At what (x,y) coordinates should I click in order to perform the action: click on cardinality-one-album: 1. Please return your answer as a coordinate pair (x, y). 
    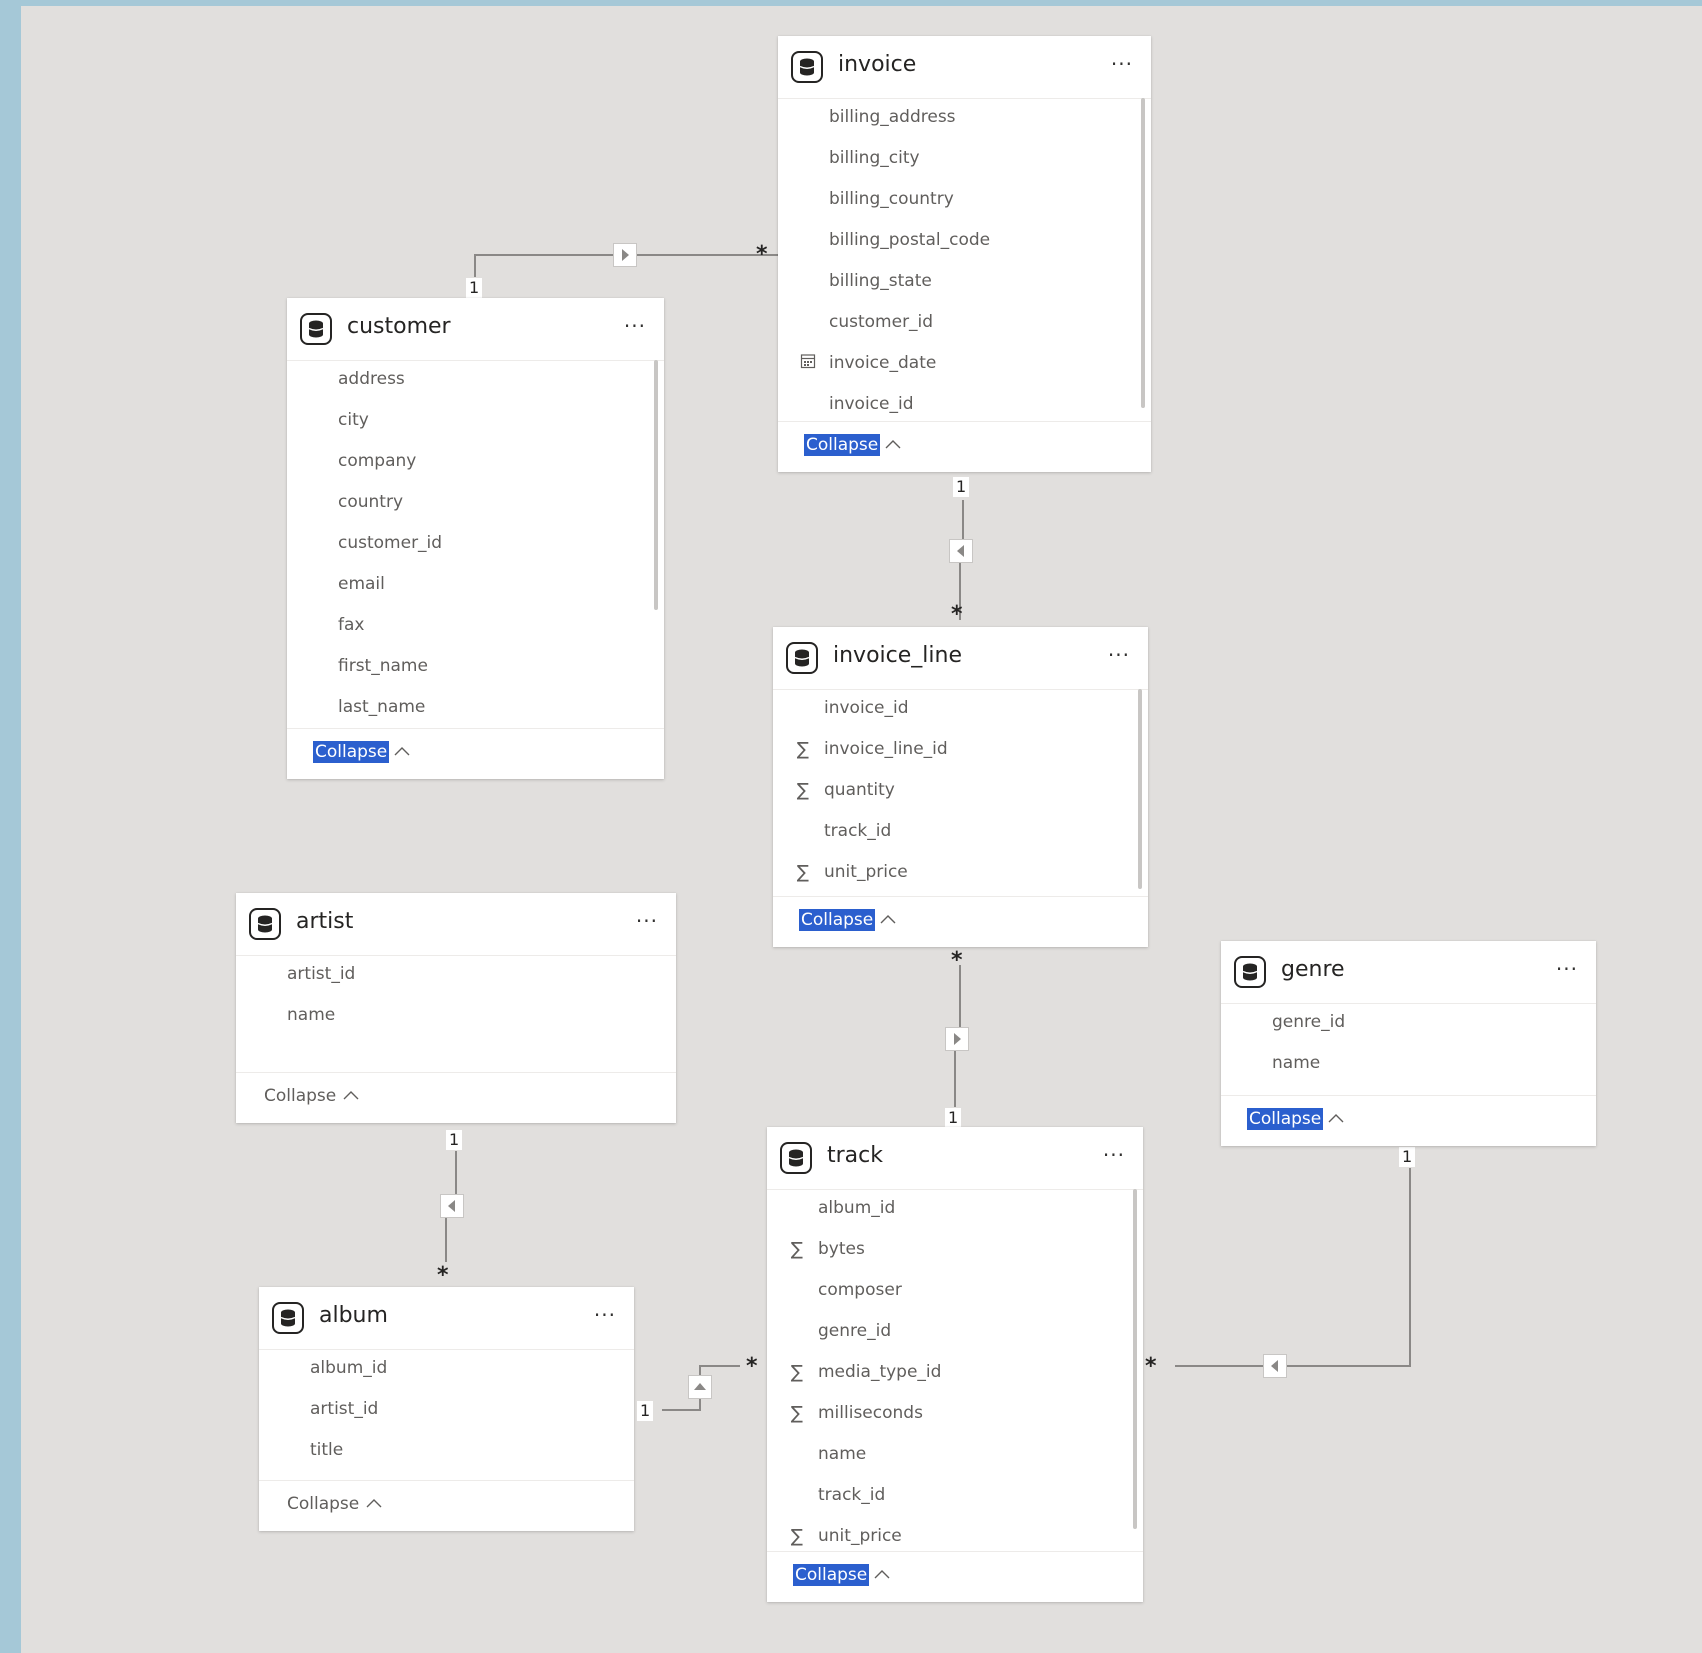
    Looking at the image, I should click on (645, 1411).